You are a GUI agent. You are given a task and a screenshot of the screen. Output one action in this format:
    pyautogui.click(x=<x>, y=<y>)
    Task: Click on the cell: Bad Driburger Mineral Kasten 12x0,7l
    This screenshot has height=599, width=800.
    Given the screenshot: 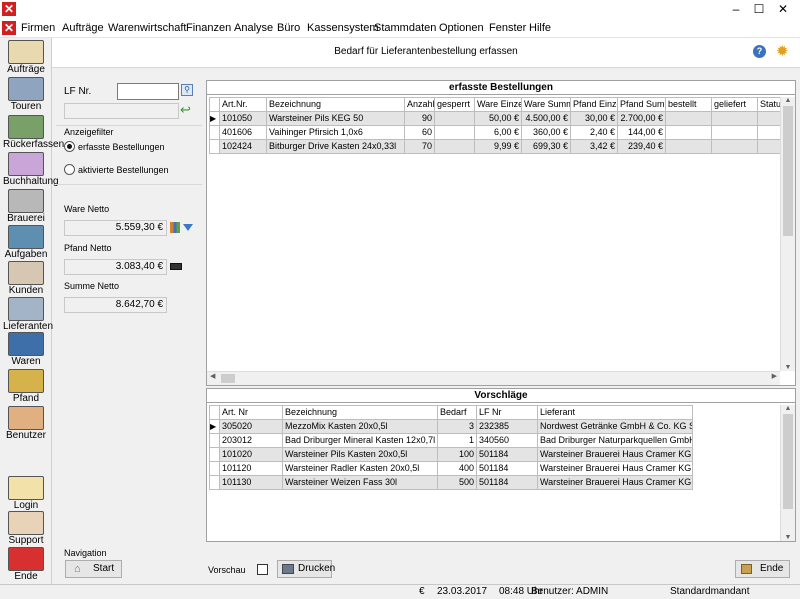 What is the action you would take?
    pyautogui.click(x=360, y=440)
    